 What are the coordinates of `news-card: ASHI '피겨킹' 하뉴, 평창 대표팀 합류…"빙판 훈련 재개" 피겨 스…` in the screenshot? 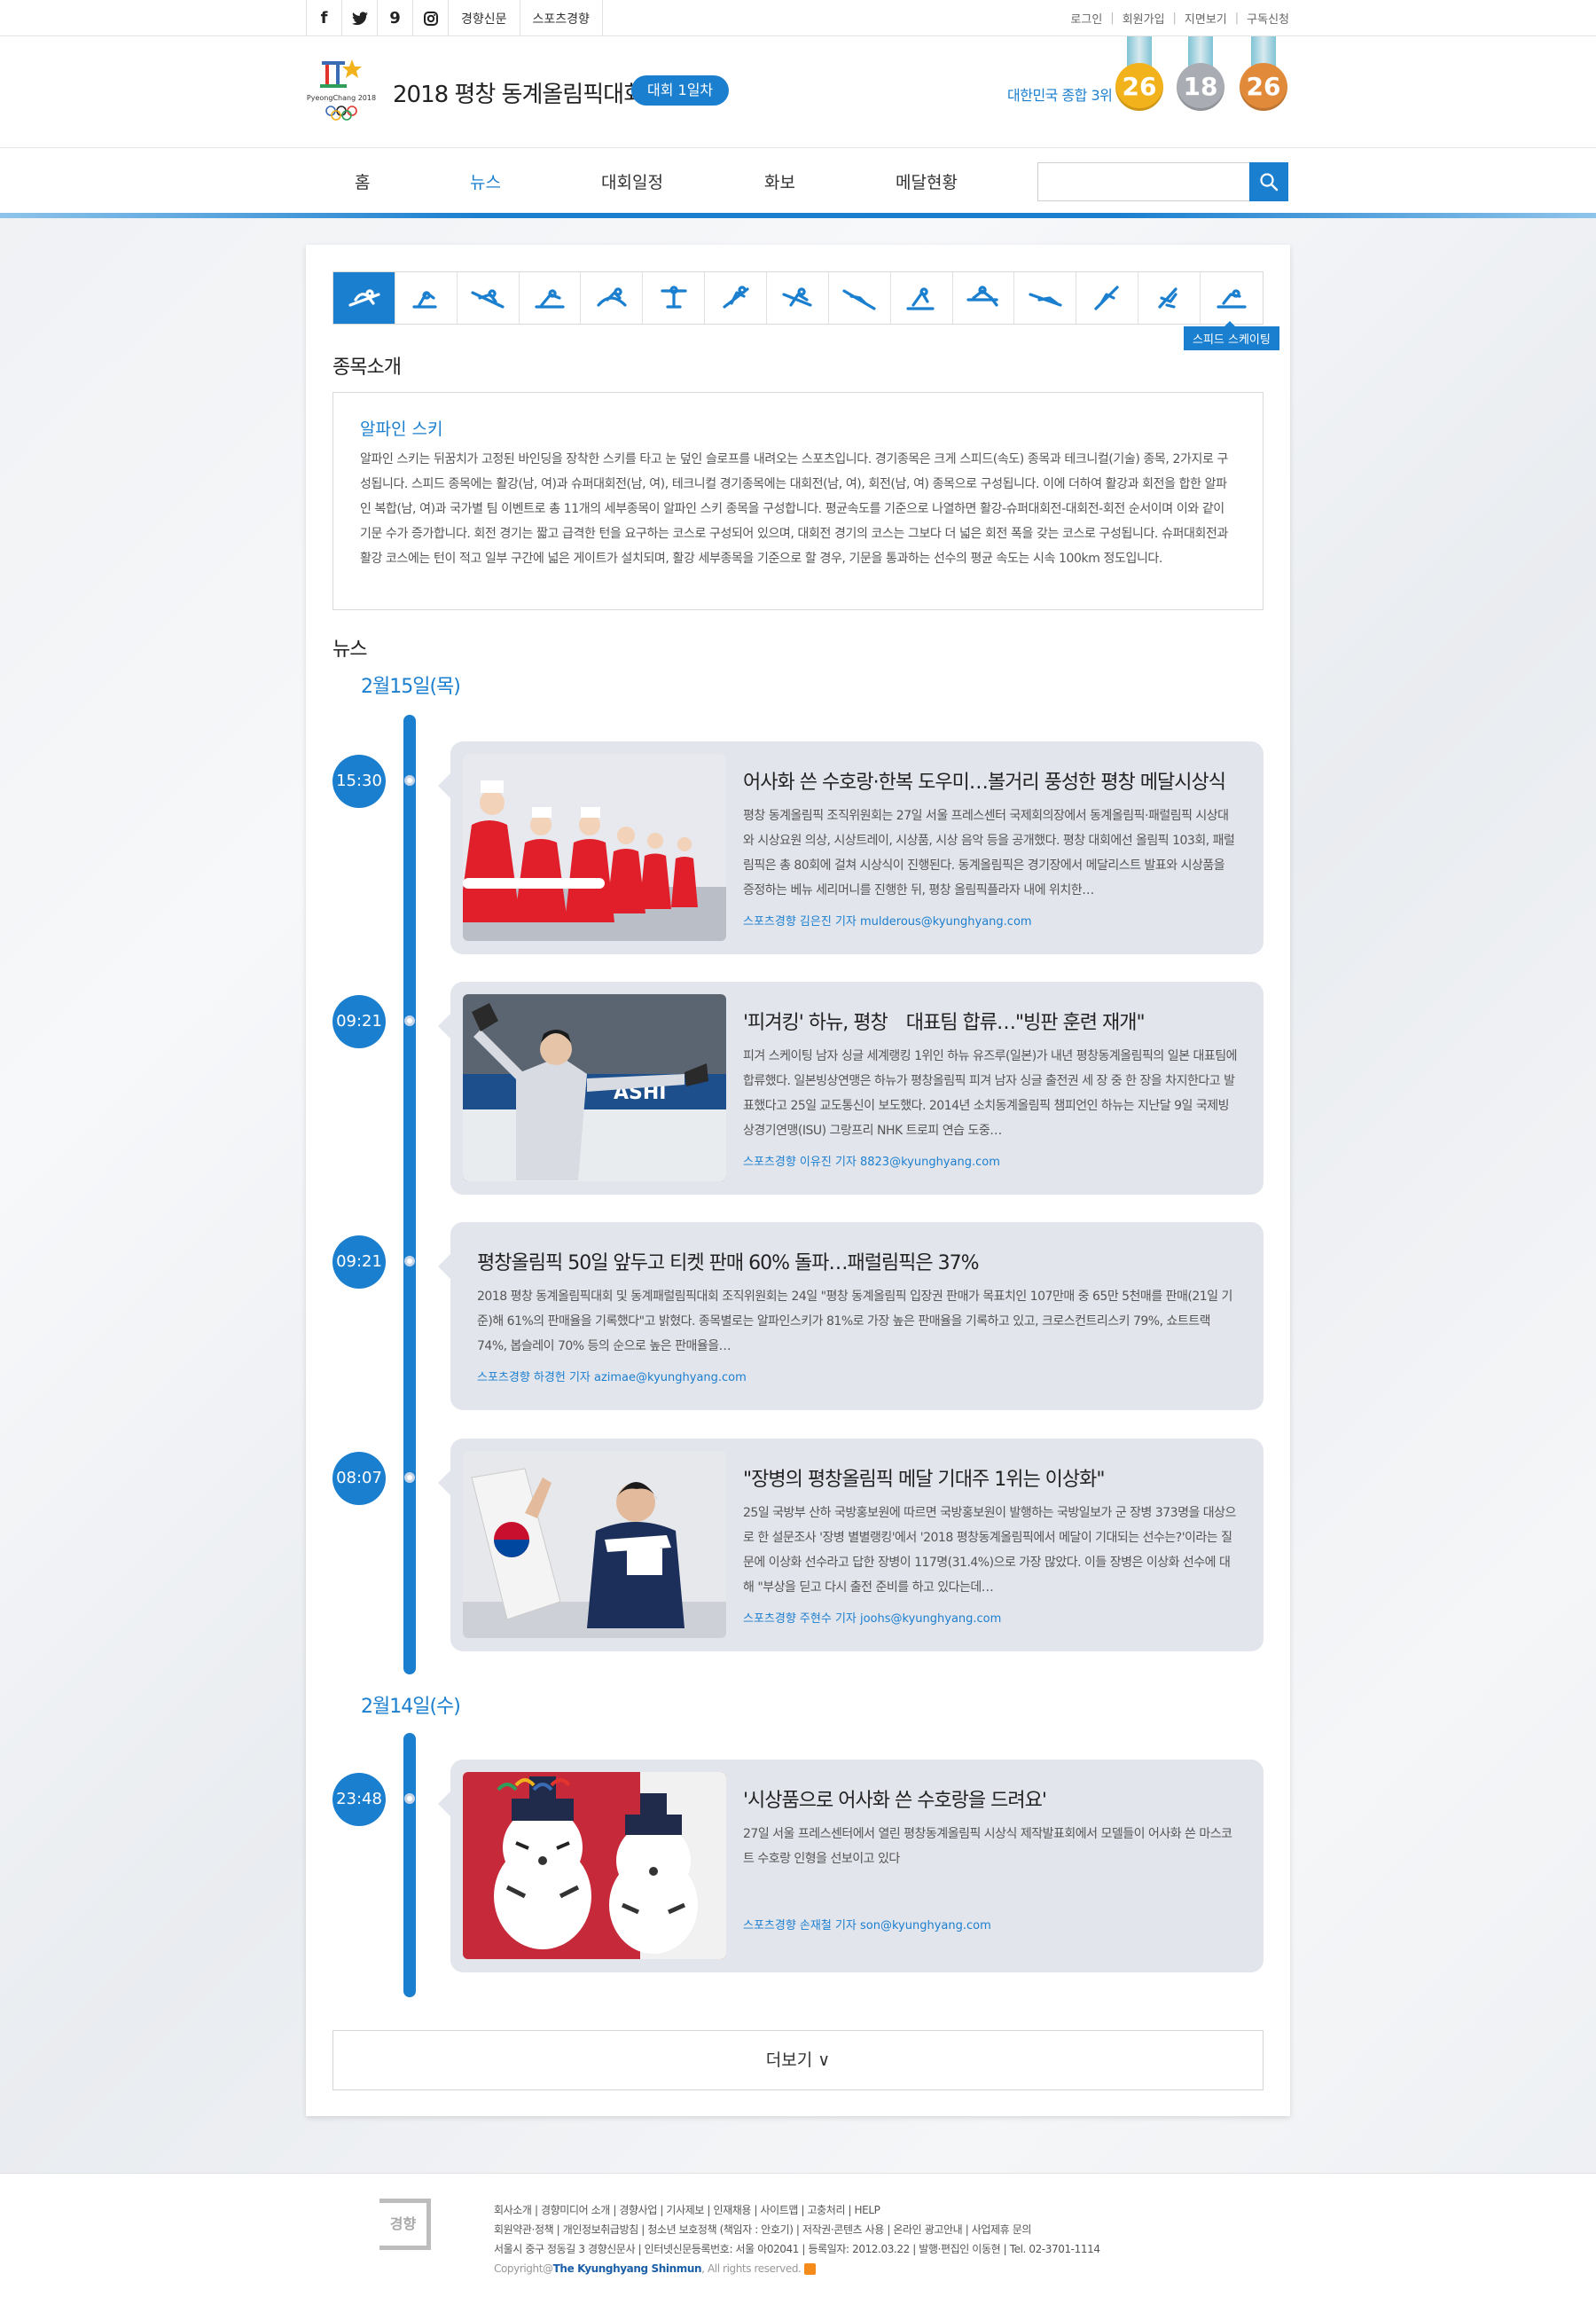 It's located at (851, 1088).